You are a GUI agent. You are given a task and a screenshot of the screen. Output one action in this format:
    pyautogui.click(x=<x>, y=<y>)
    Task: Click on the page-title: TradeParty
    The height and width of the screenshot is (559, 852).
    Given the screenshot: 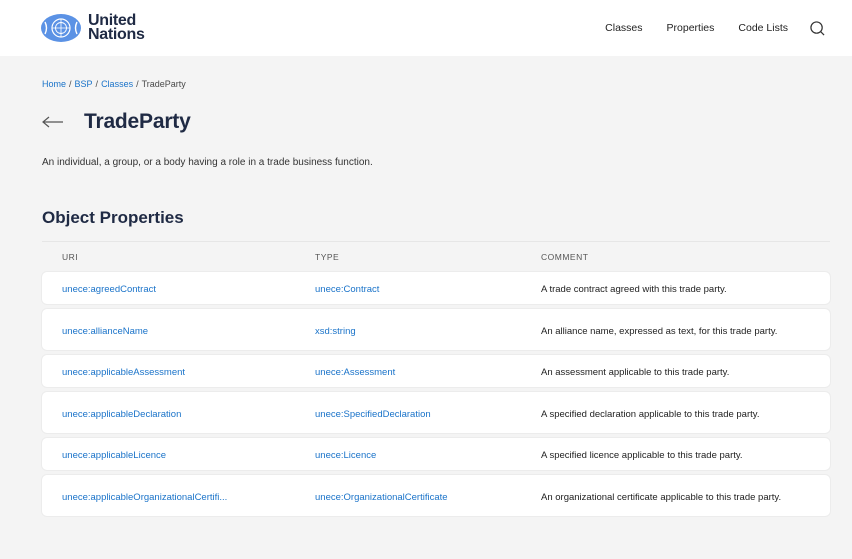 What is the action you would take?
    pyautogui.click(x=137, y=121)
    